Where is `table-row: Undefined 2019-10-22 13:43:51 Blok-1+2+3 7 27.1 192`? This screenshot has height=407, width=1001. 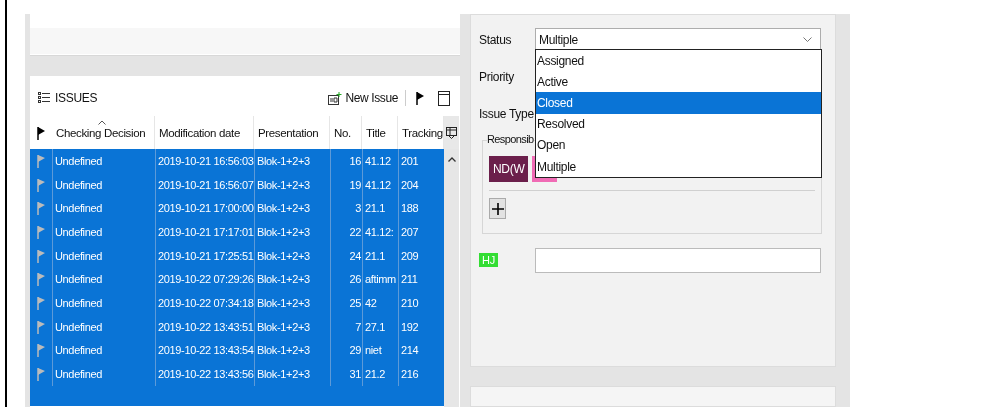
table-row: Undefined 2019-10-22 13:43:51 Blok-1+2+3 7 27.1 192 is located at coordinates (237, 326).